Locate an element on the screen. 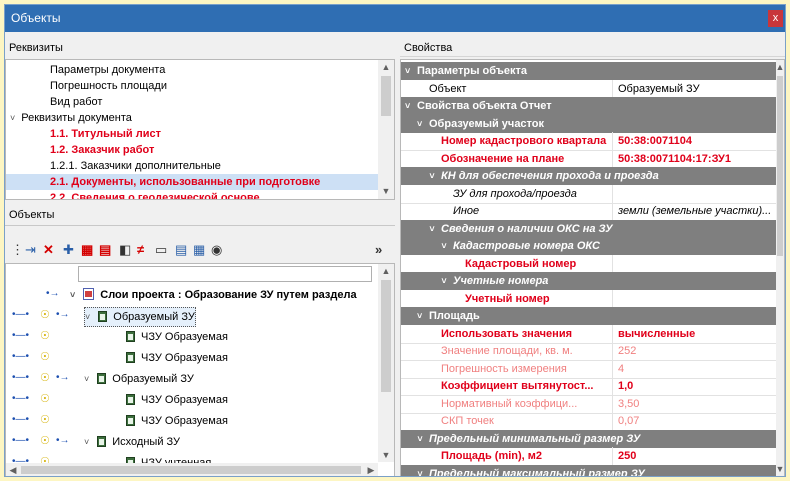 This screenshot has width=790, height=481. requisites-item: ˅ Реквизиты документа is located at coordinates (71, 118).